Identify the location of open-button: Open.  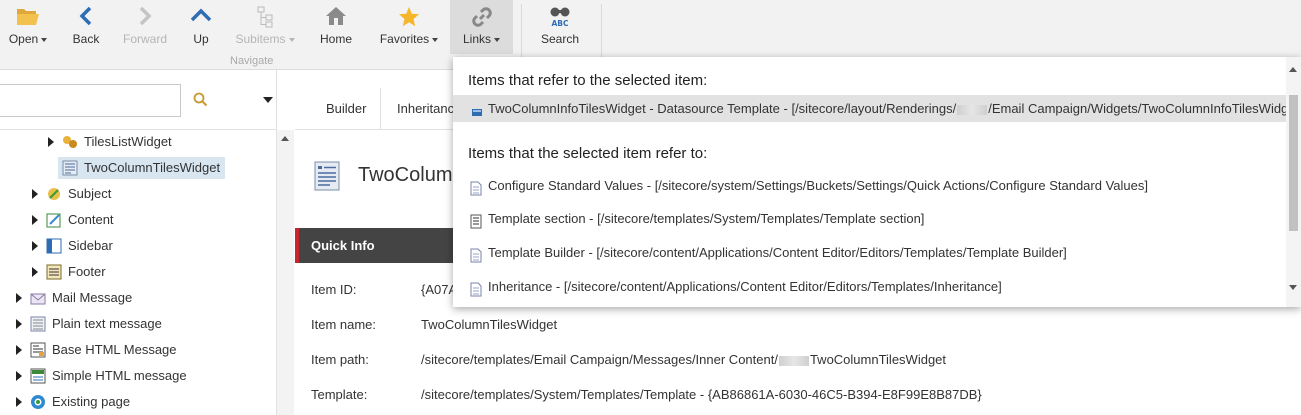
(28, 27).